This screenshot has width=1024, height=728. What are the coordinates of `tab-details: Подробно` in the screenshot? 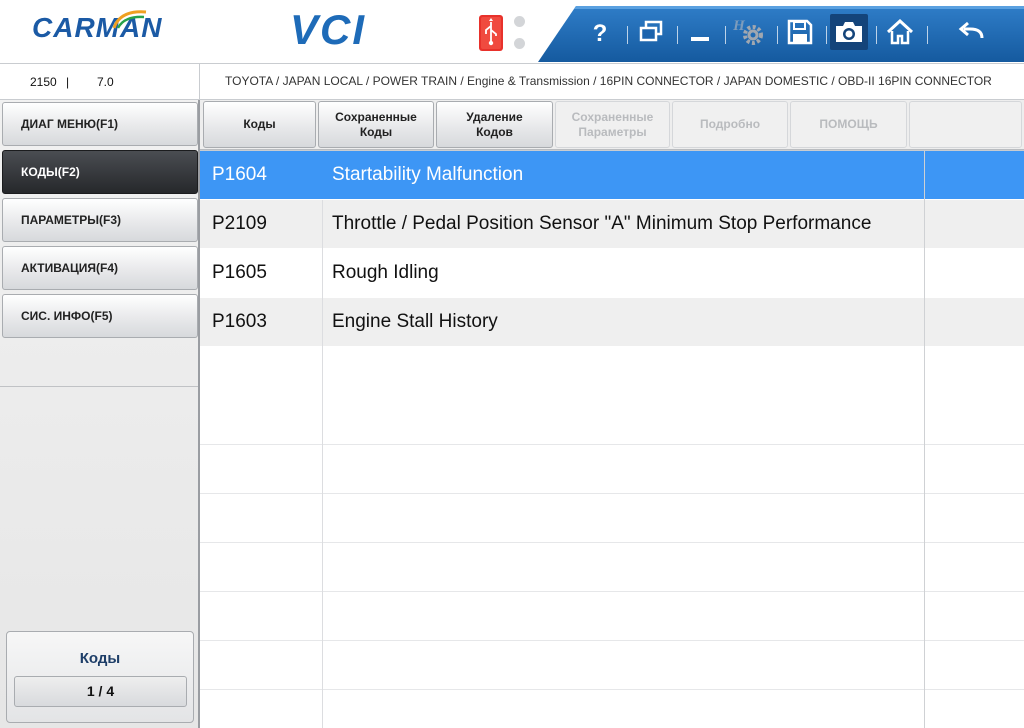 It's located at (730, 124).